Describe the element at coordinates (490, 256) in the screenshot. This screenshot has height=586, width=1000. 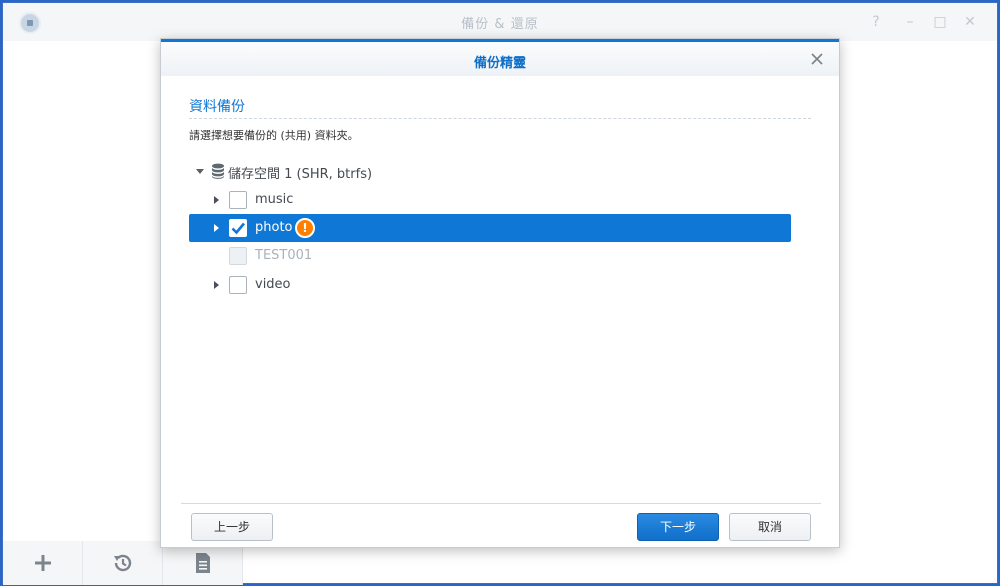
I see `tree-folder-test001: TEST001` at that location.